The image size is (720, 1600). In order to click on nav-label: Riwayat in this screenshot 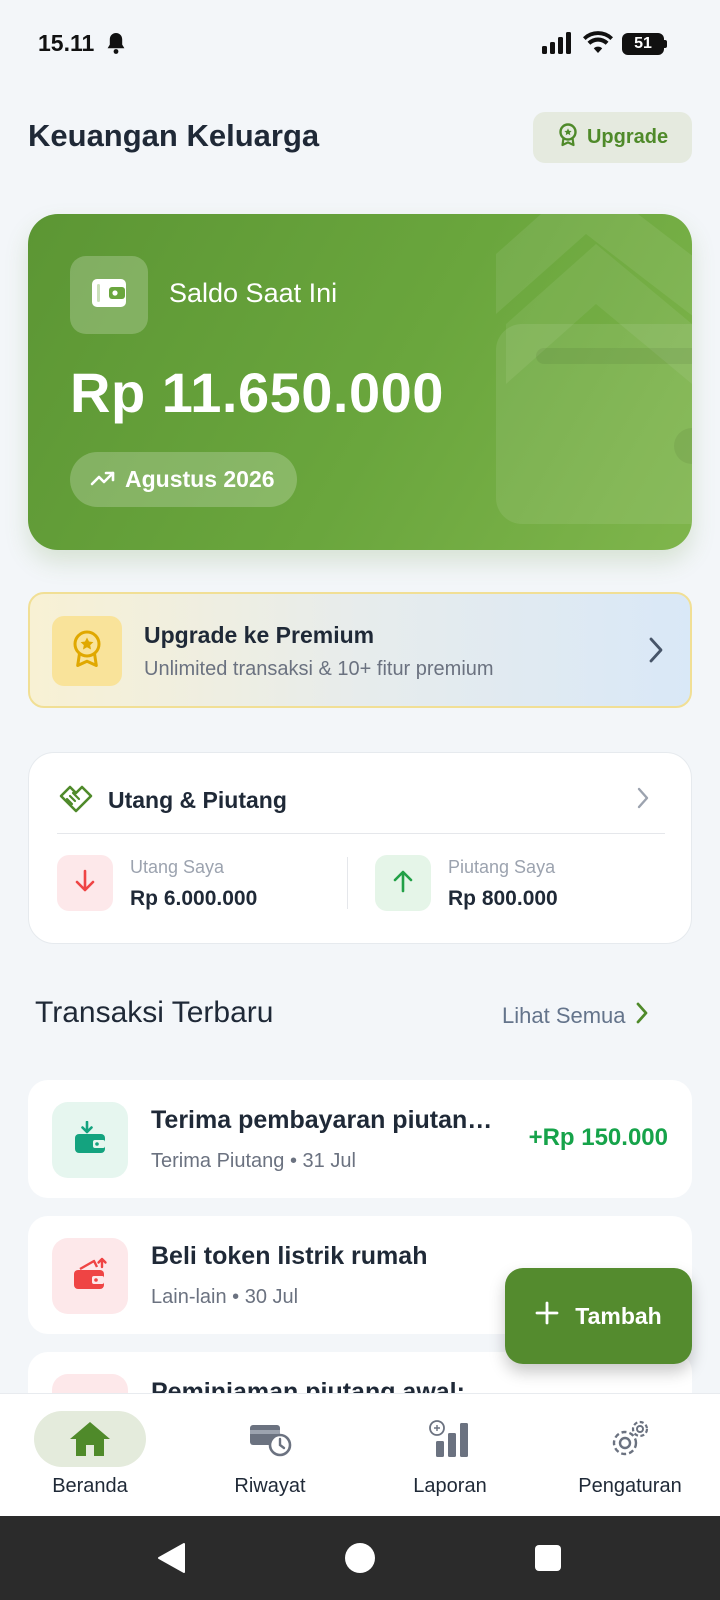, I will do `click(270, 1486)`.